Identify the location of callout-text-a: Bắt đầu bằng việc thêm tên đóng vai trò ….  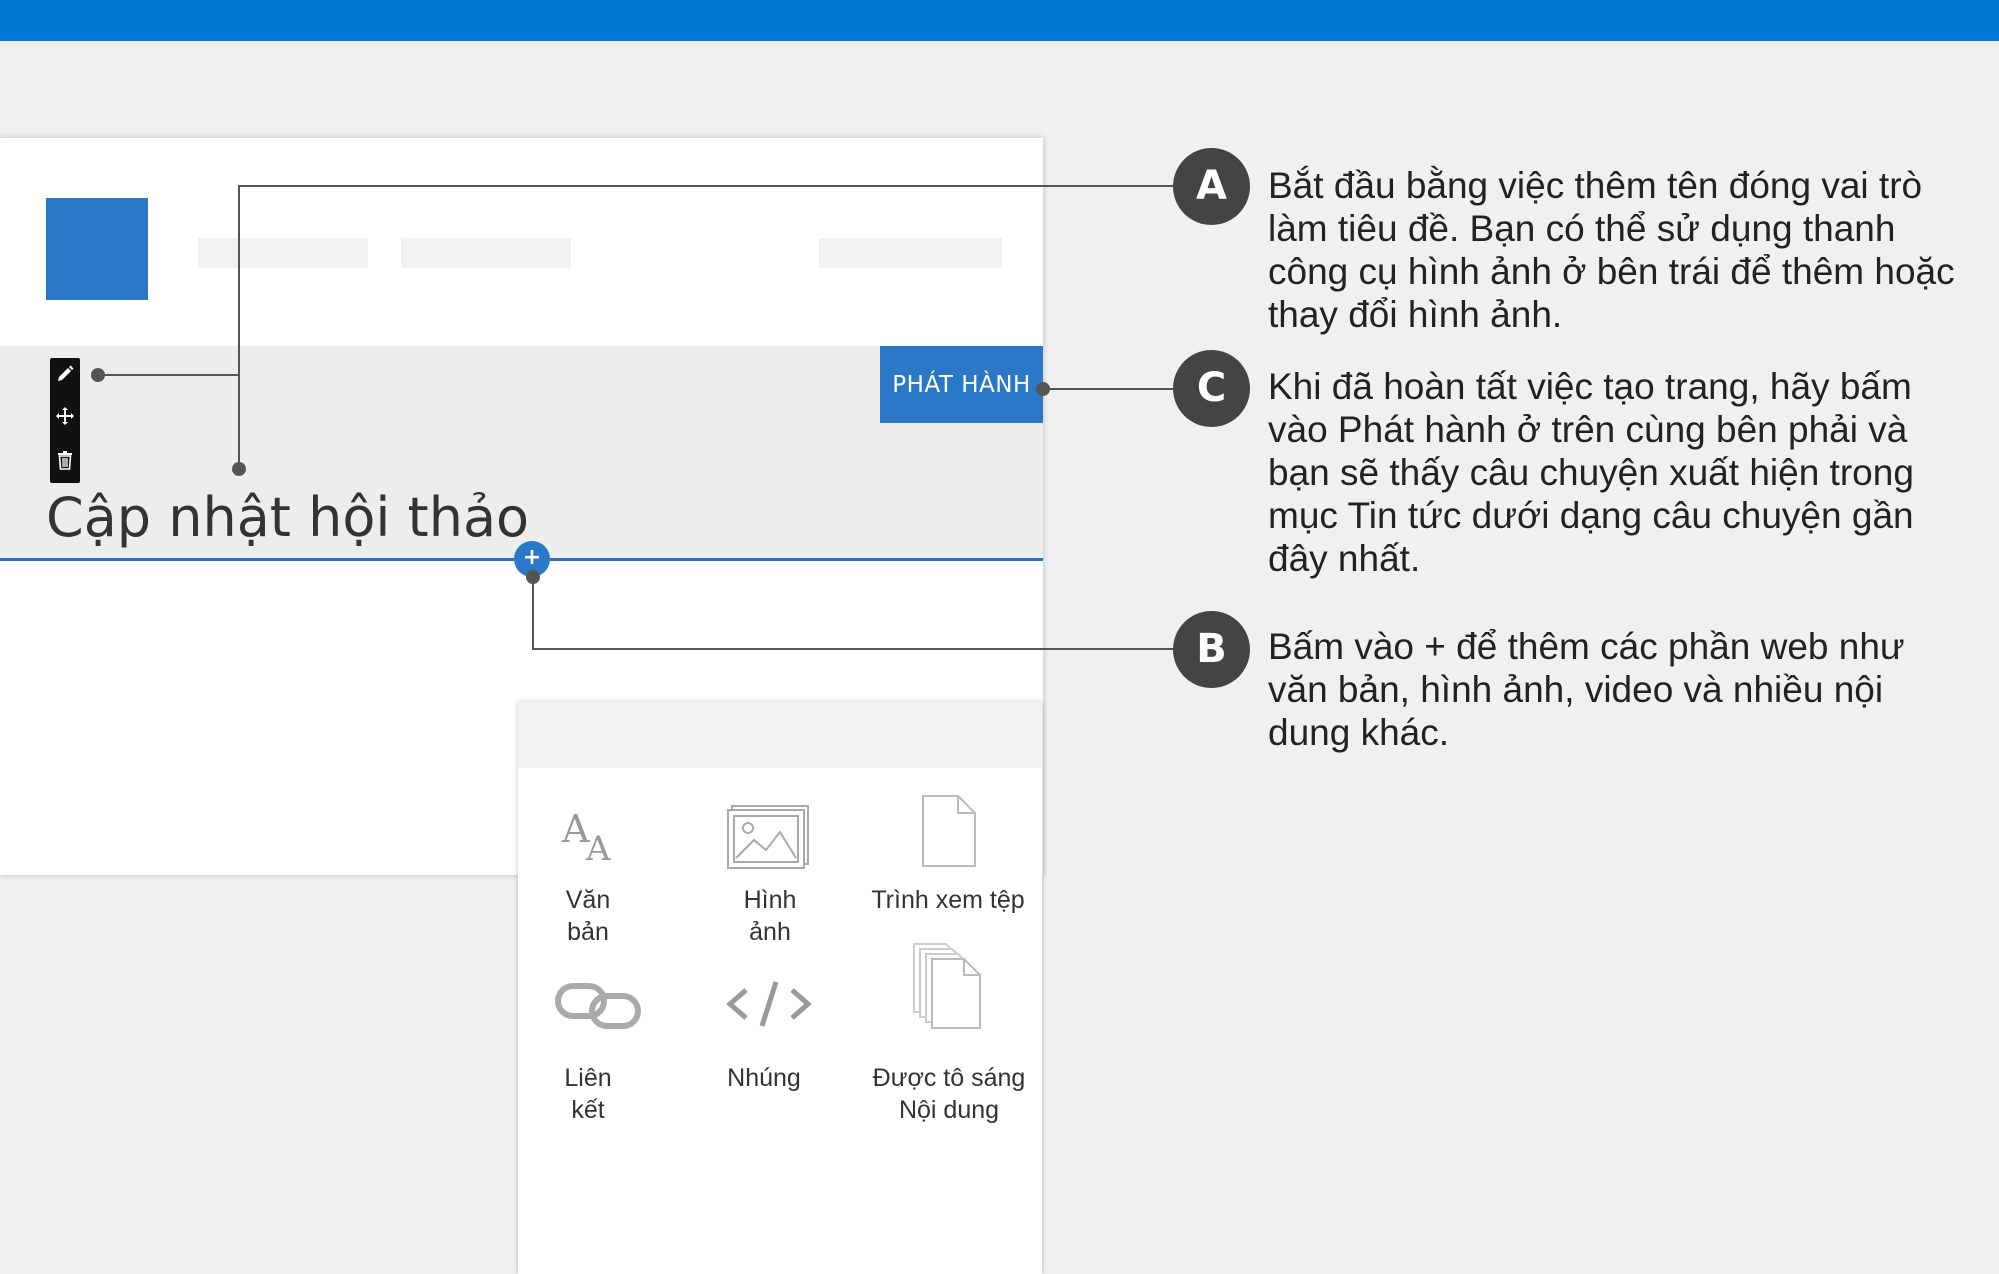
(1611, 250).